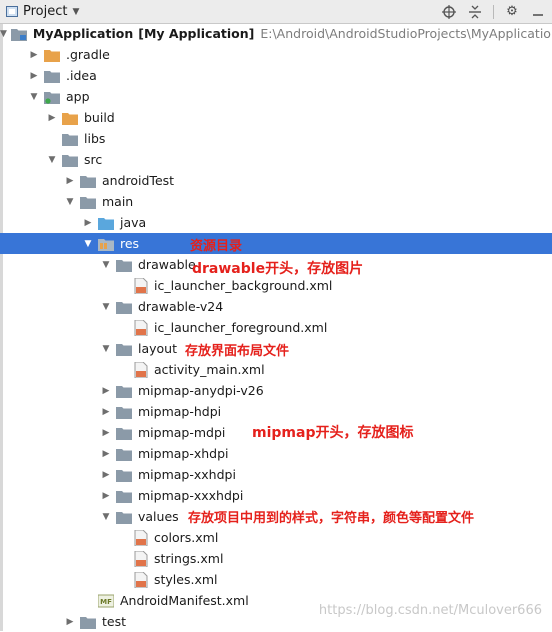  I want to click on annotation-values: 存放项目中用到的样式，字符串，颜色等配置文件, so click(331, 518).